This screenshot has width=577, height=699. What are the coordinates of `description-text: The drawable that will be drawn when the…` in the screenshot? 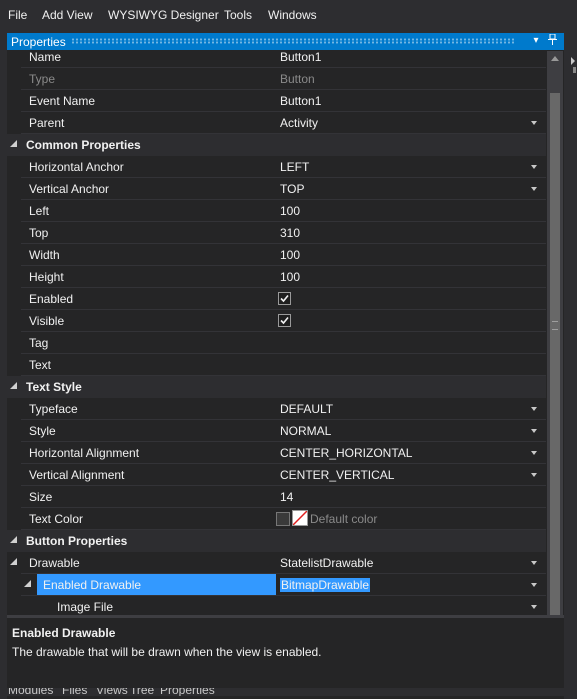 It's located at (167, 652).